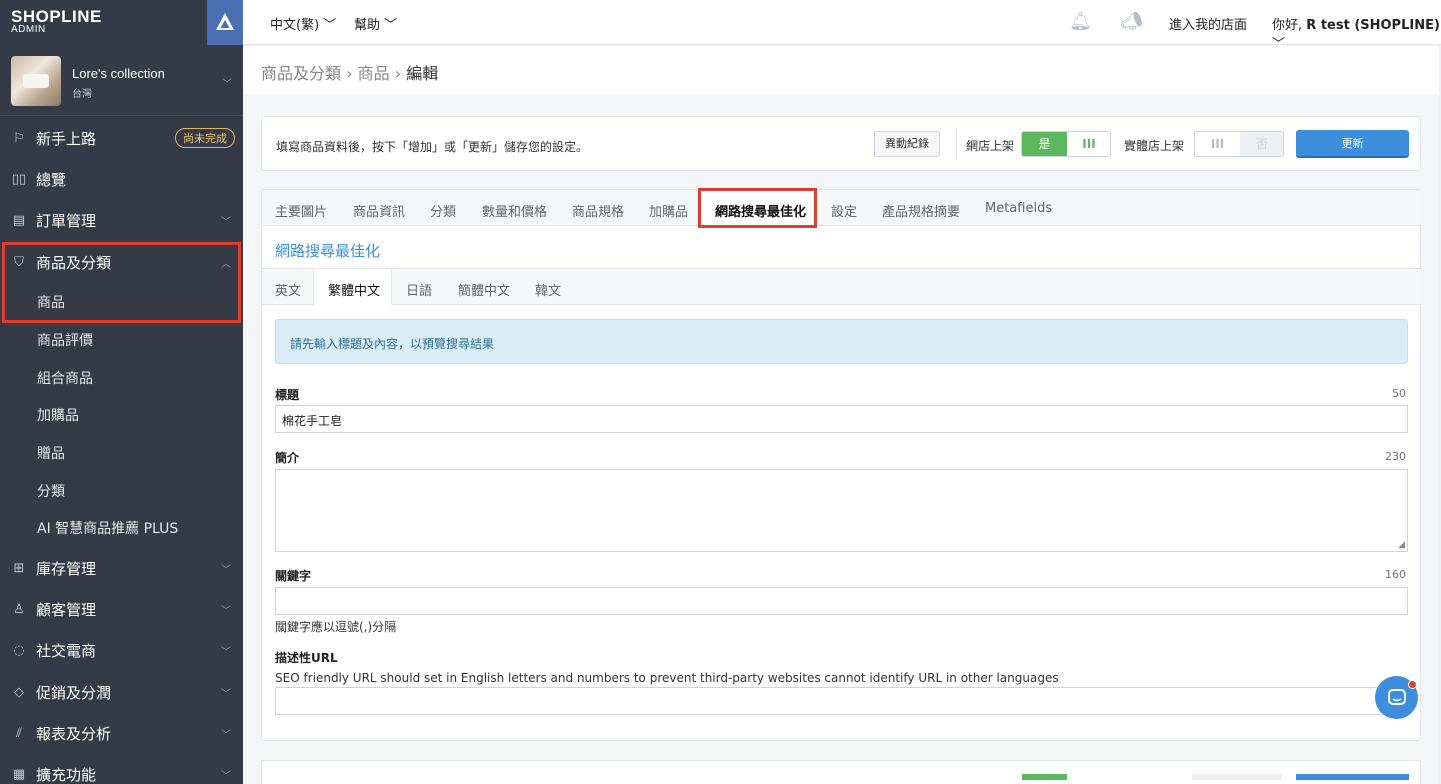 This screenshot has width=1441, height=784. Describe the element at coordinates (1208, 23) in the screenshot. I see `visit-store-link: 進入我的店面` at that location.